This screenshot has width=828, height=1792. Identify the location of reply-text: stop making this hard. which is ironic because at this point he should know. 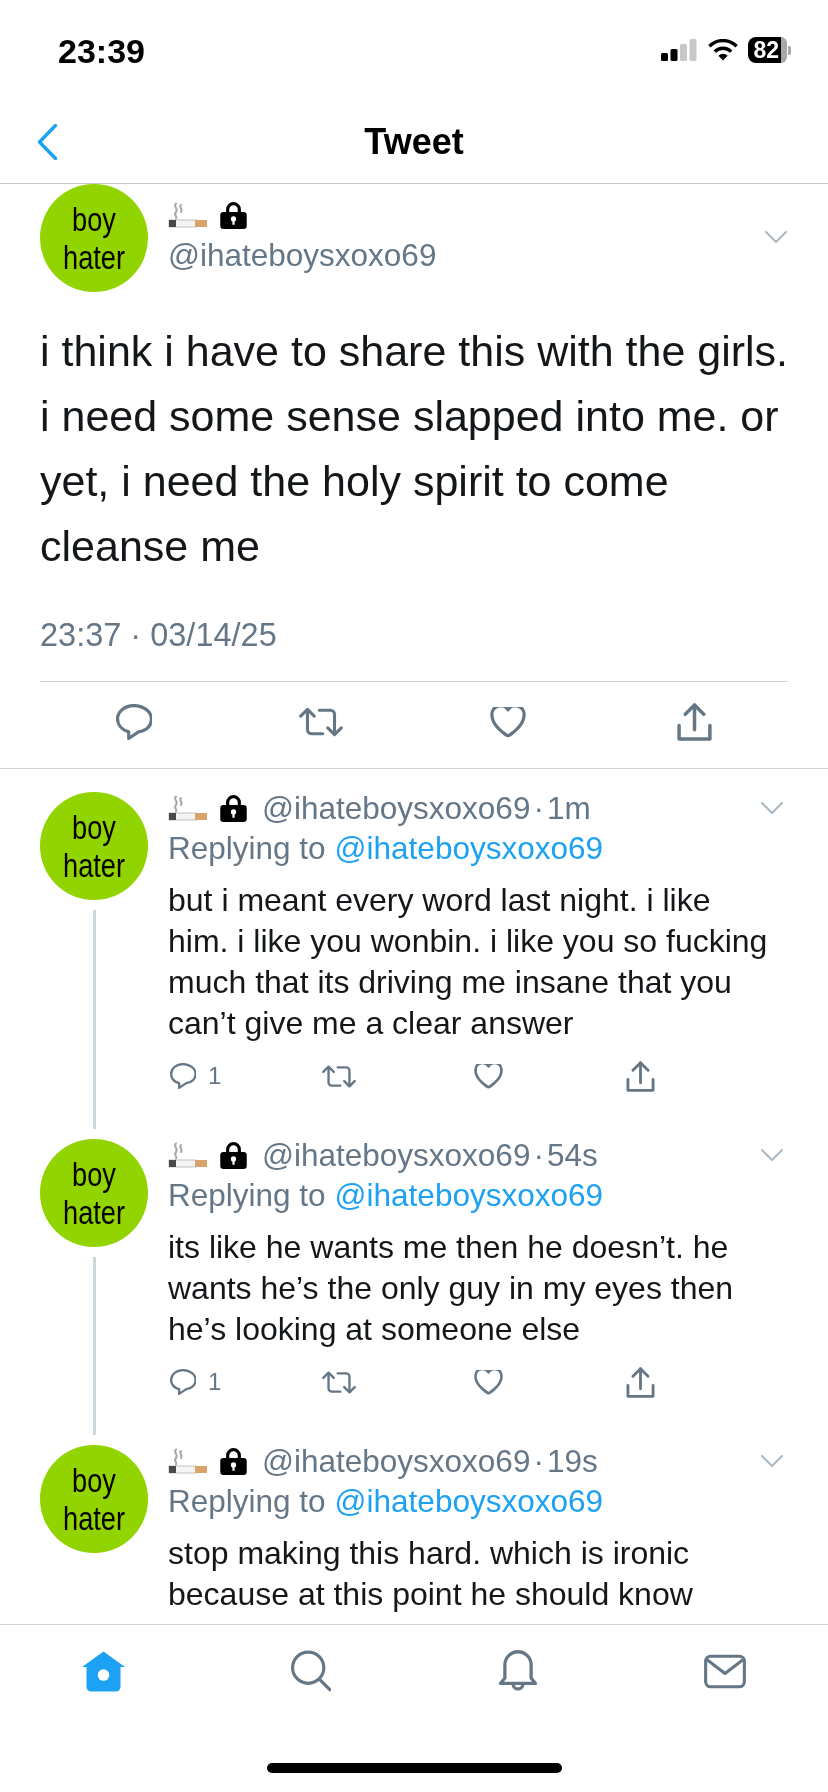
(431, 1574).